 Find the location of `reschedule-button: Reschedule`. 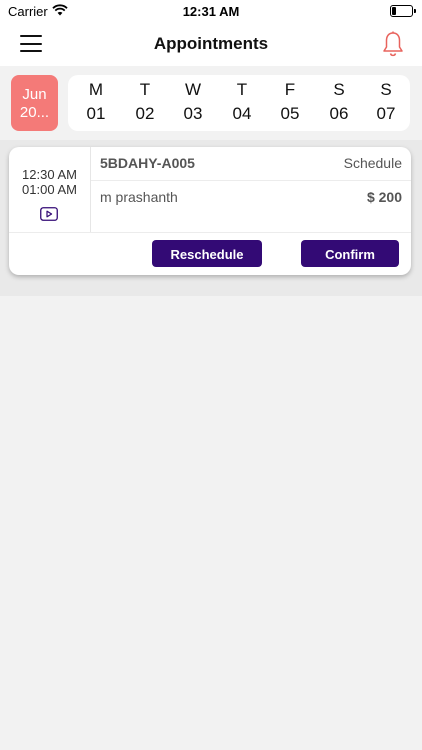

reschedule-button: Reschedule is located at coordinates (207, 253).